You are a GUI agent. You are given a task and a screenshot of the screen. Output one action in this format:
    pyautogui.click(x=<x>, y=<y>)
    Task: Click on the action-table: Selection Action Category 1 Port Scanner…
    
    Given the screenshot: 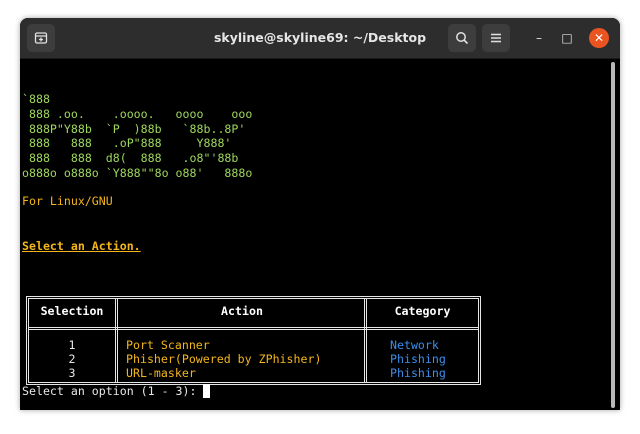 What is the action you would take?
    pyautogui.click(x=253, y=340)
    